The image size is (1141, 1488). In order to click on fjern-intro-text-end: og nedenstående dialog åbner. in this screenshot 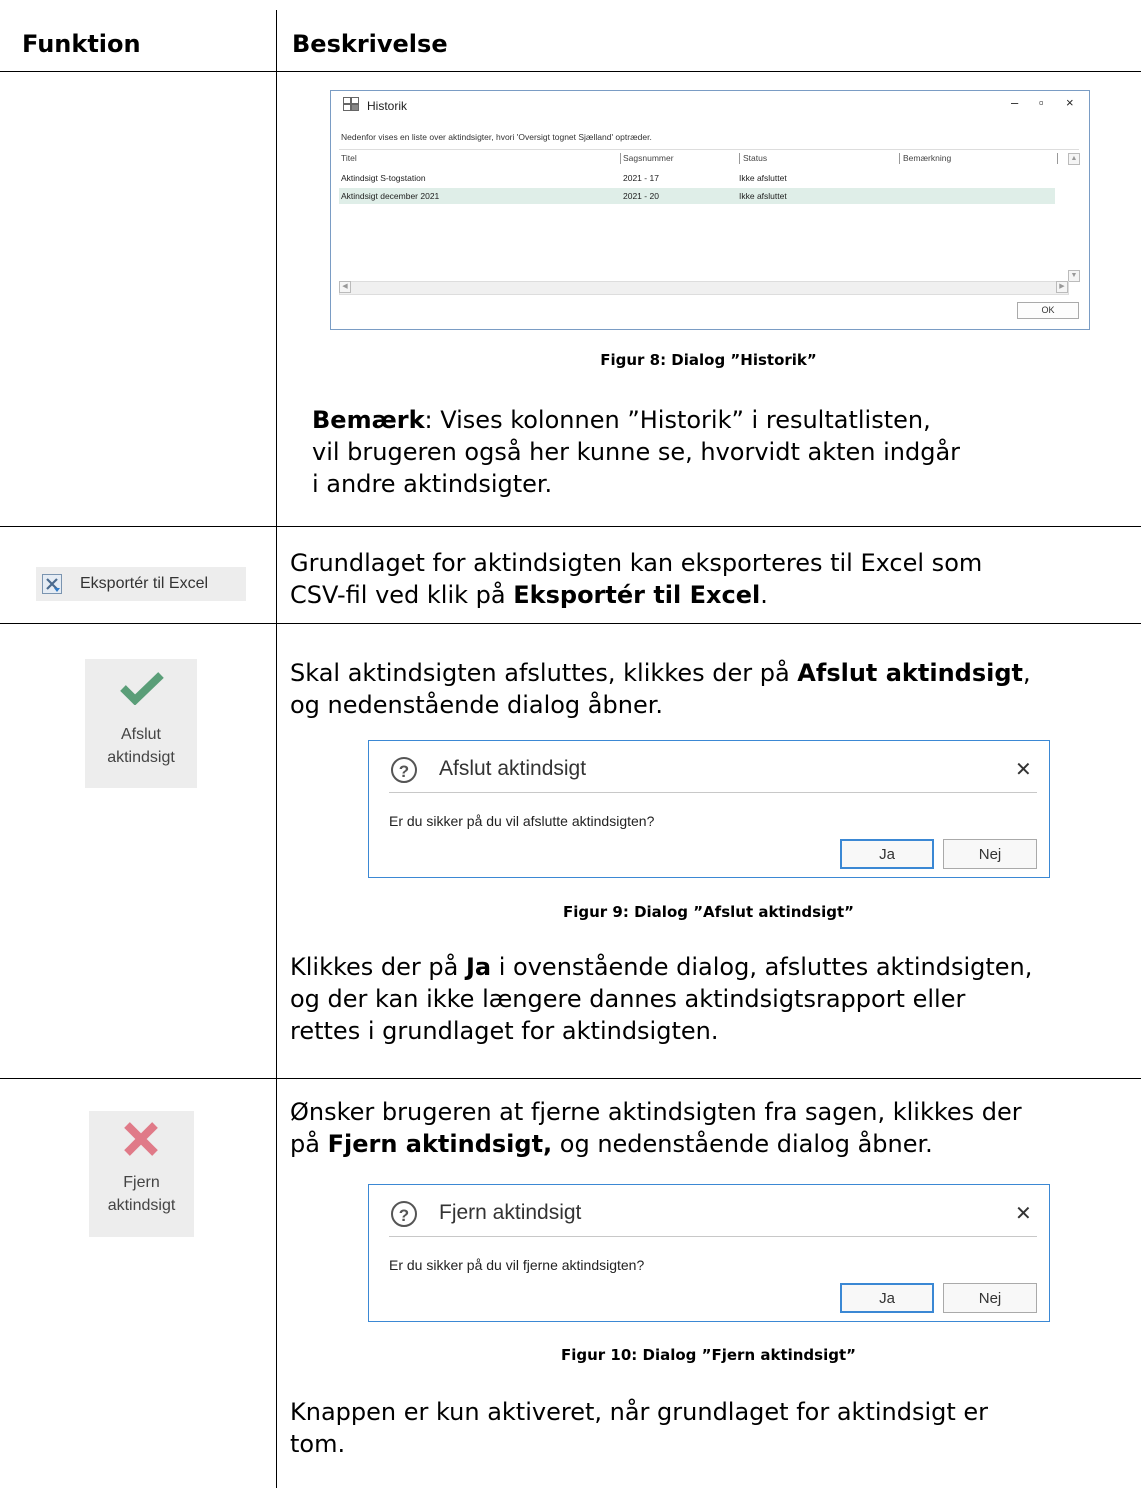, I will do `click(742, 1144)`.